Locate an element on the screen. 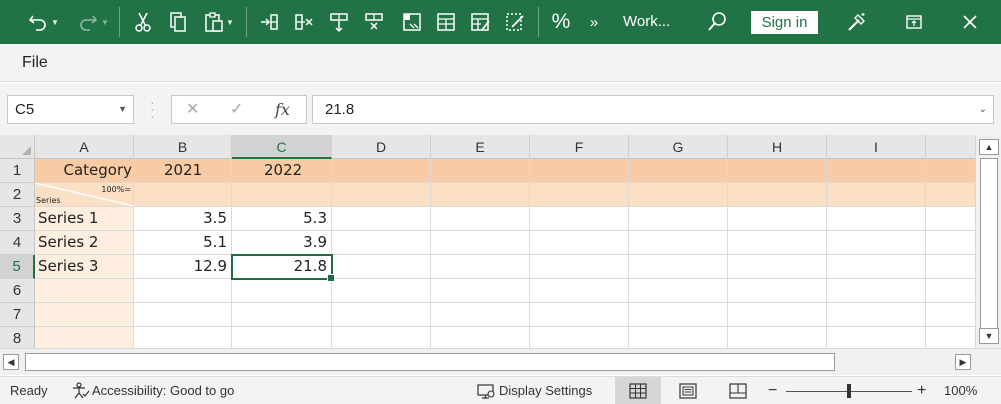  cell-e2 is located at coordinates (480, 195).